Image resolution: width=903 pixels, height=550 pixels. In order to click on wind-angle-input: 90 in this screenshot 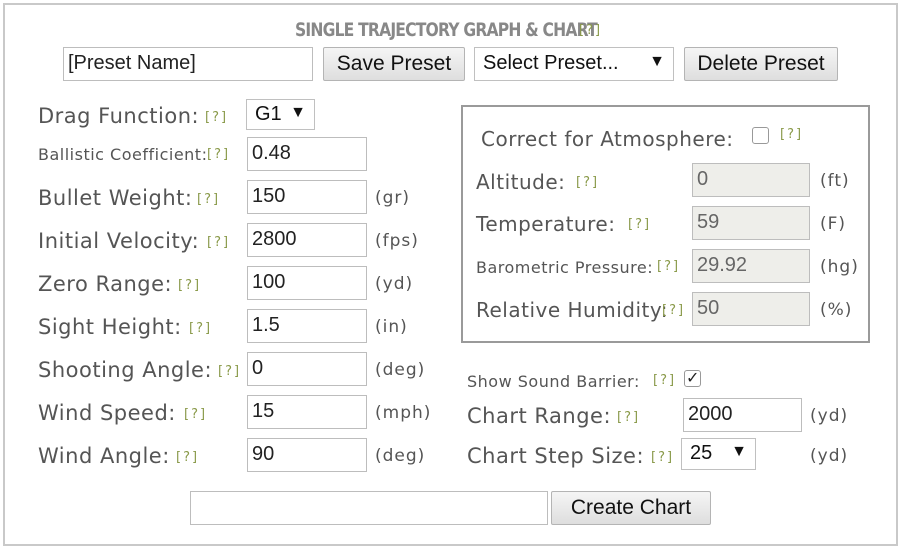, I will do `click(307, 455)`.